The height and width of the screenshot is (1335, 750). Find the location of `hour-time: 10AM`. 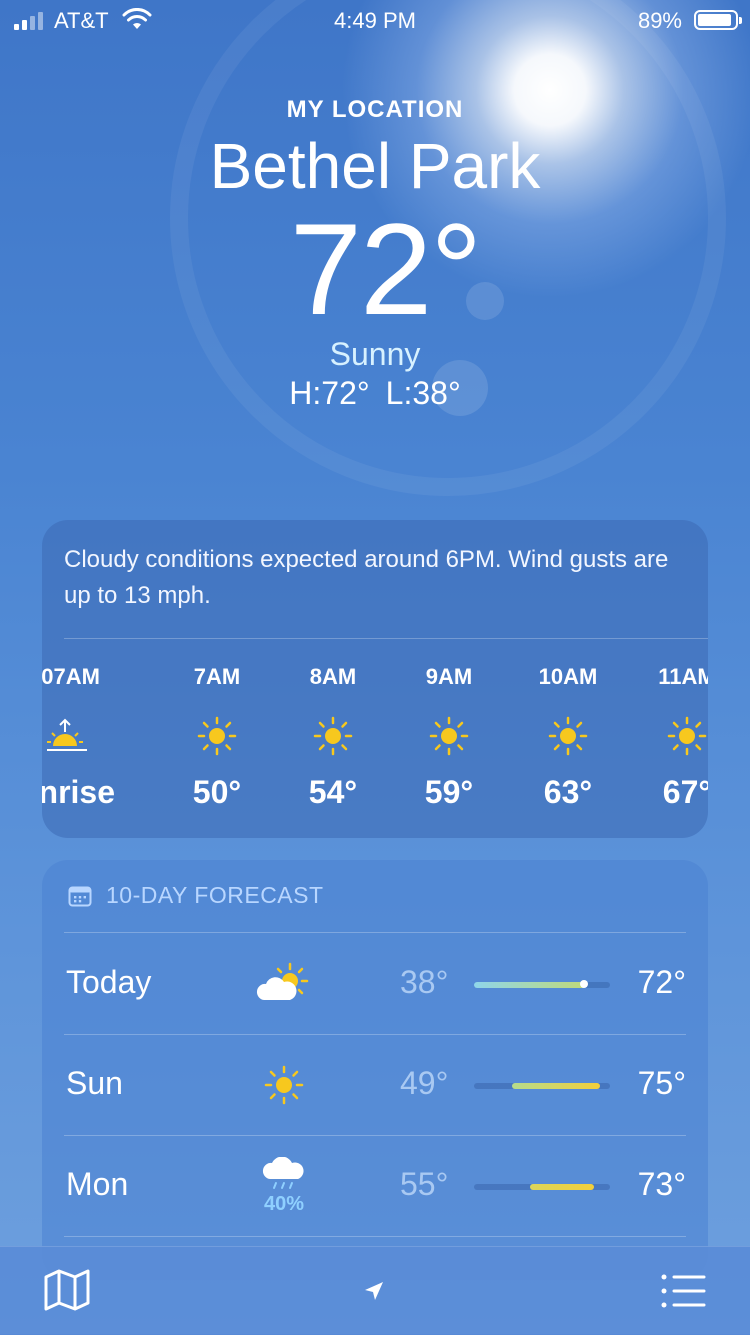

hour-time: 10AM is located at coordinates (568, 676).